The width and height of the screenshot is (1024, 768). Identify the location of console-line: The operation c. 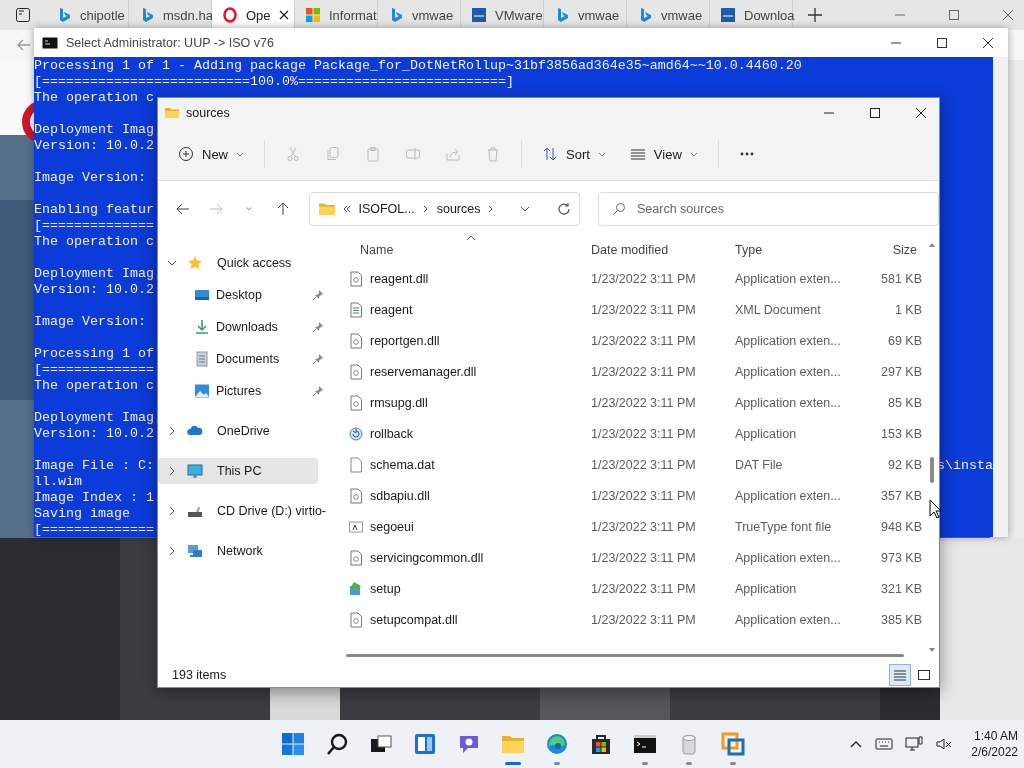
(94, 98).